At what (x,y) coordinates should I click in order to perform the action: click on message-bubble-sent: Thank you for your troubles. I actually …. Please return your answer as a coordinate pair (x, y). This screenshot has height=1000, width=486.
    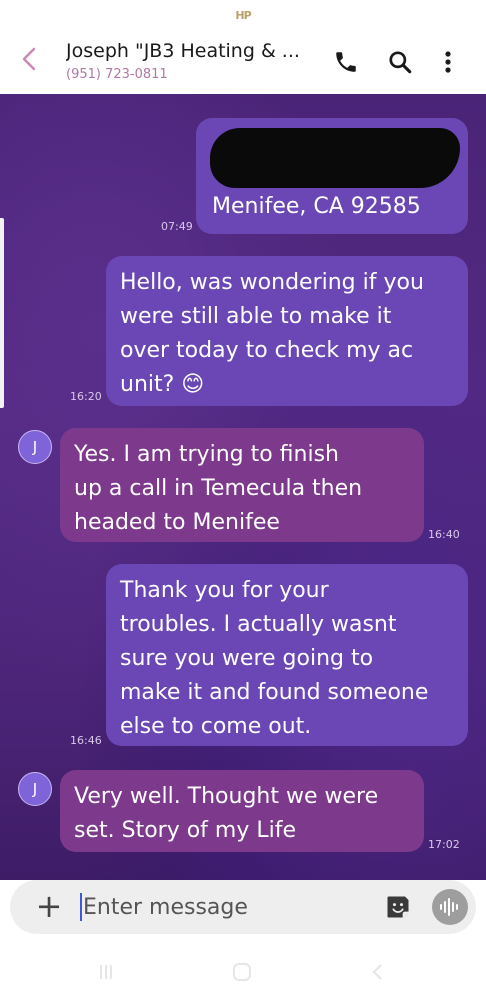
    Looking at the image, I should click on (287, 655).